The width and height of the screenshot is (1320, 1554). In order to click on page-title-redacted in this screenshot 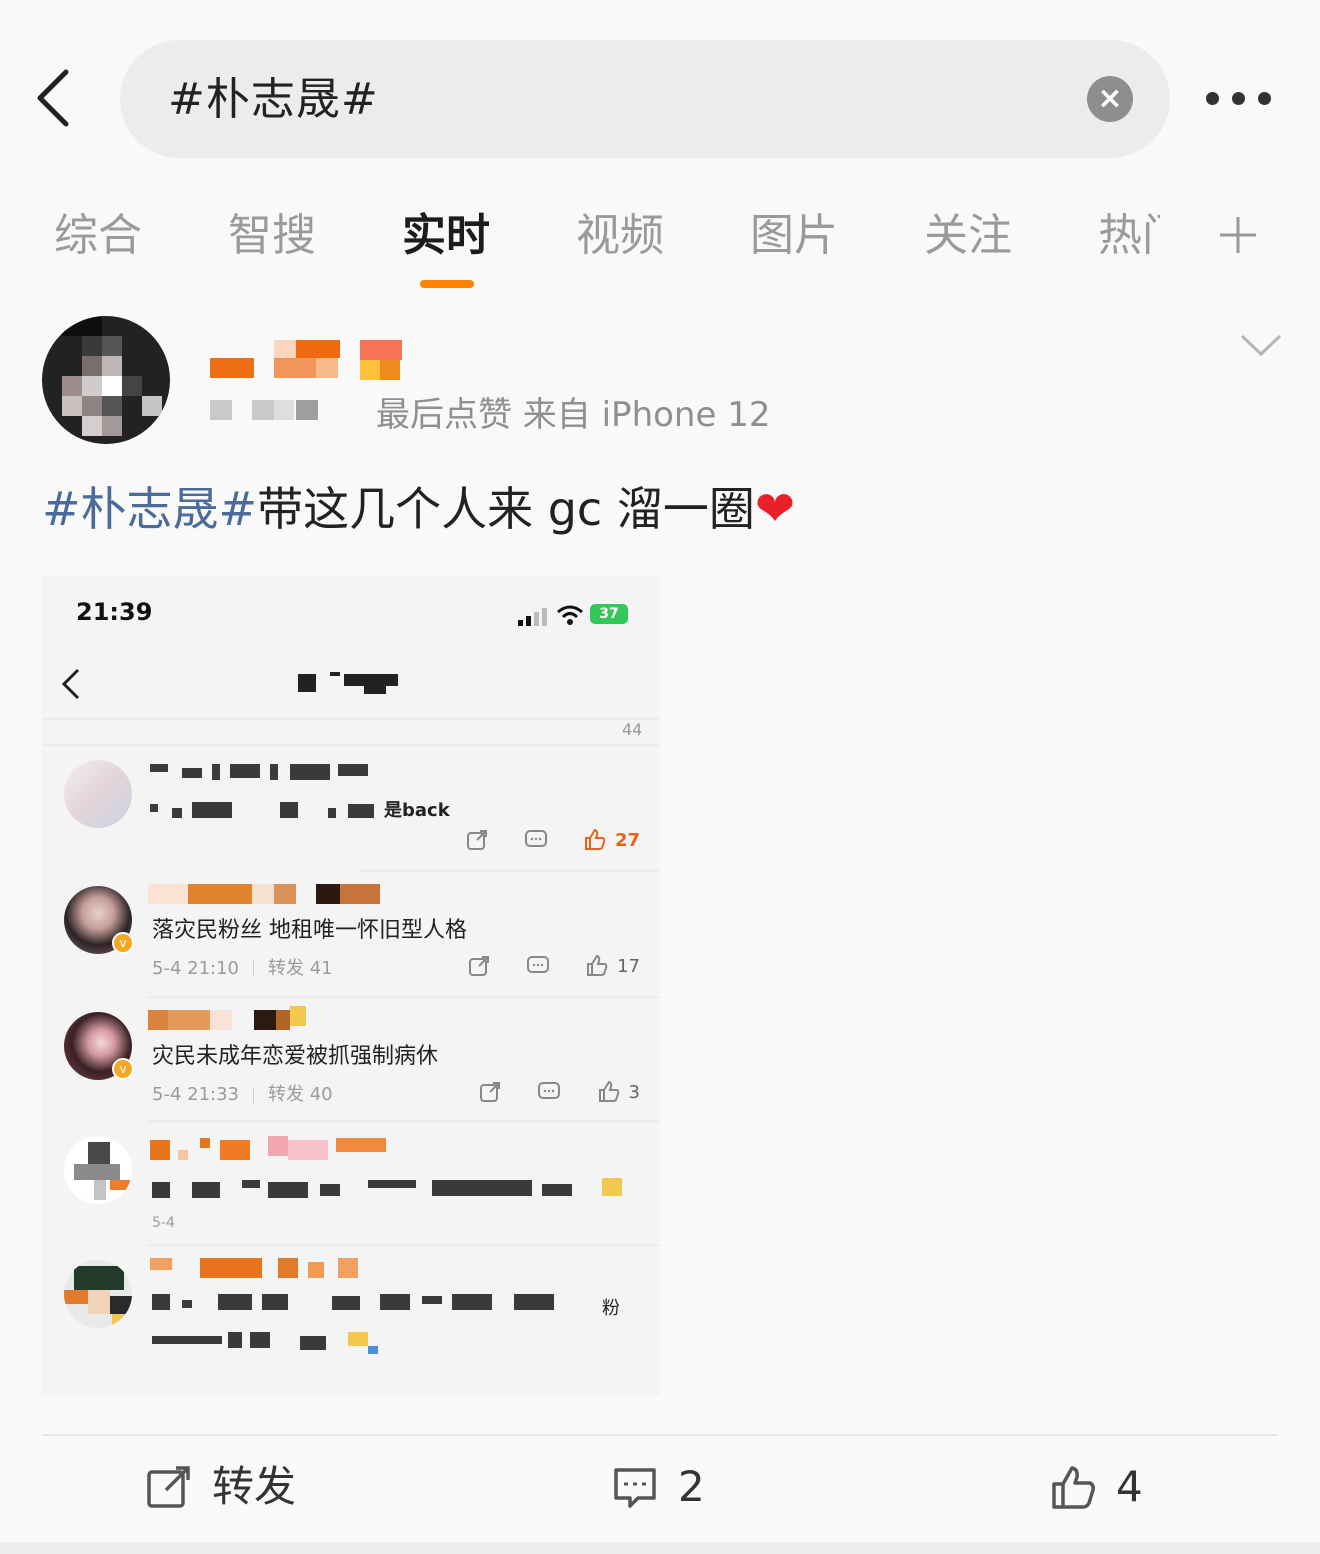, I will do `click(353, 683)`.